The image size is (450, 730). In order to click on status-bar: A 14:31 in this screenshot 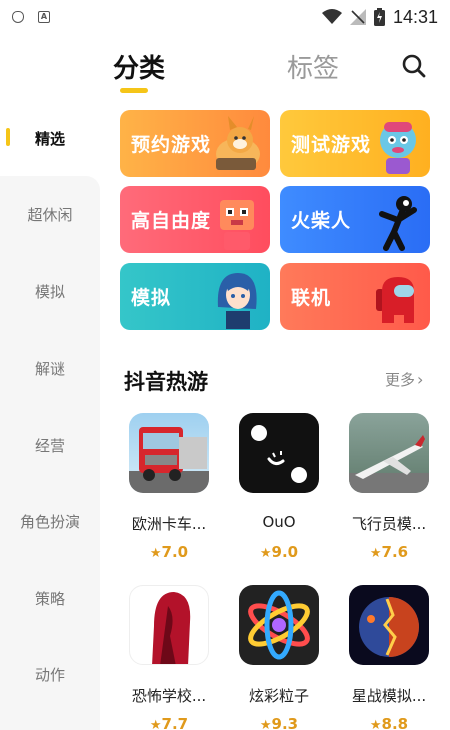, I will do `click(225, 17)`.